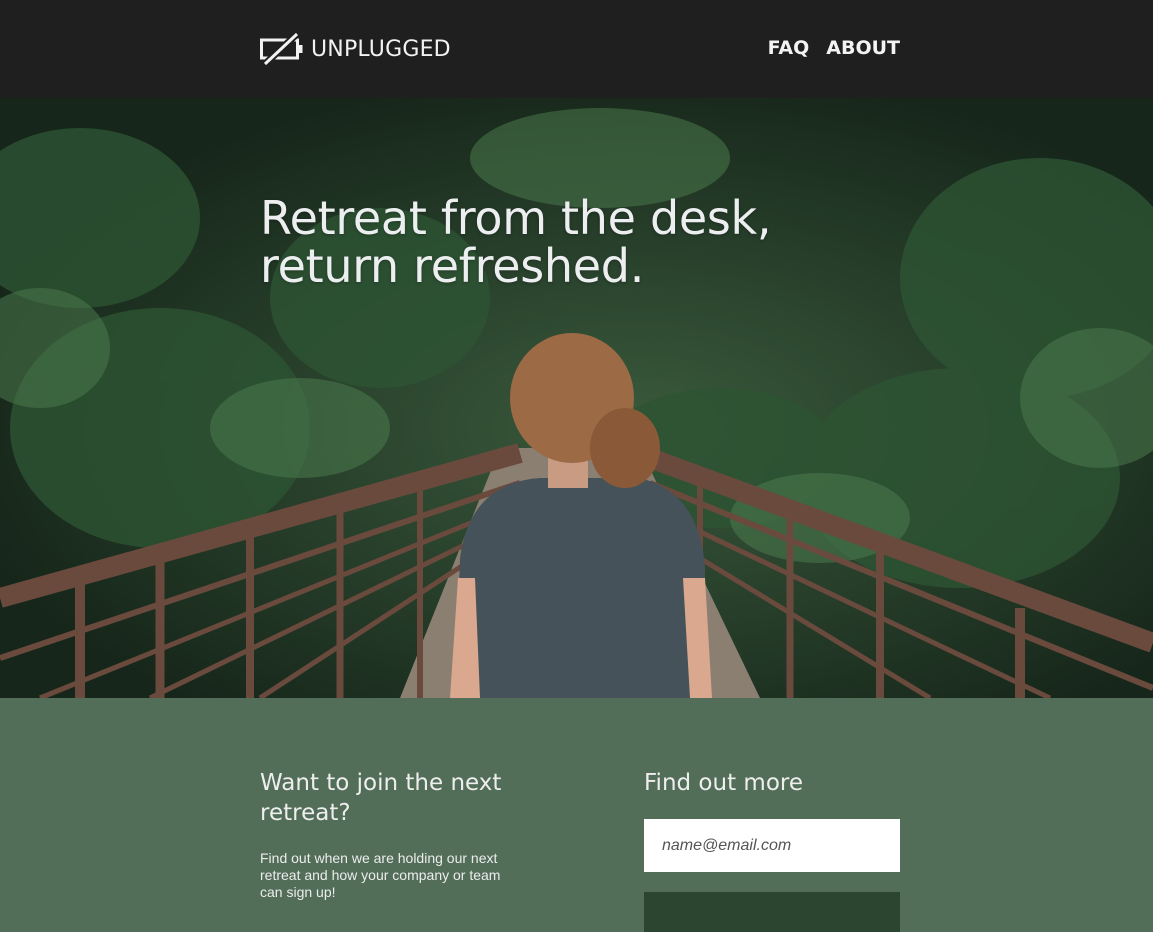 This screenshot has height=932, width=1153. I want to click on hero-headline-line-2: return refreshed., so click(452, 266).